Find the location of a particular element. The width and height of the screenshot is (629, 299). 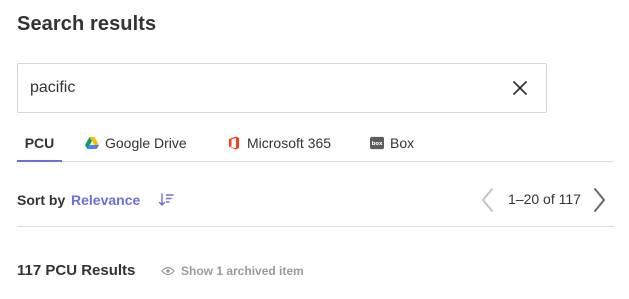

sort-bar: Sort by Relevance 1–20 of 117 is located at coordinates (315, 200).